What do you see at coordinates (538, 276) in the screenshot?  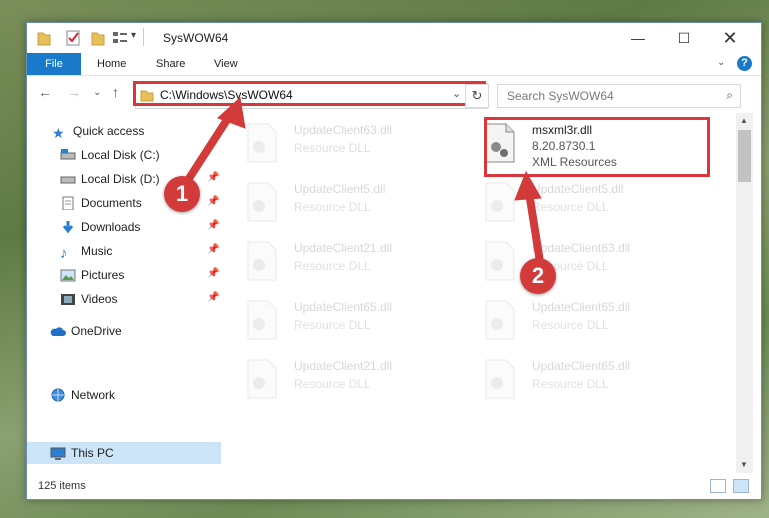 I see `step-marker-two: 2` at bounding box center [538, 276].